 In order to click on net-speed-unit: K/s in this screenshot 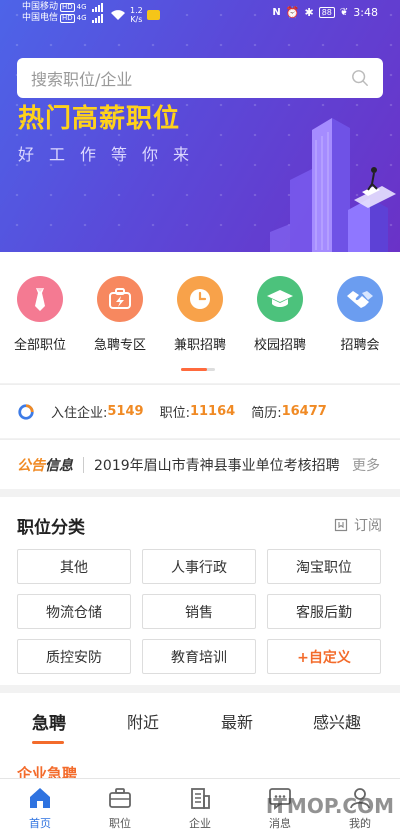, I will do `click(136, 19)`.